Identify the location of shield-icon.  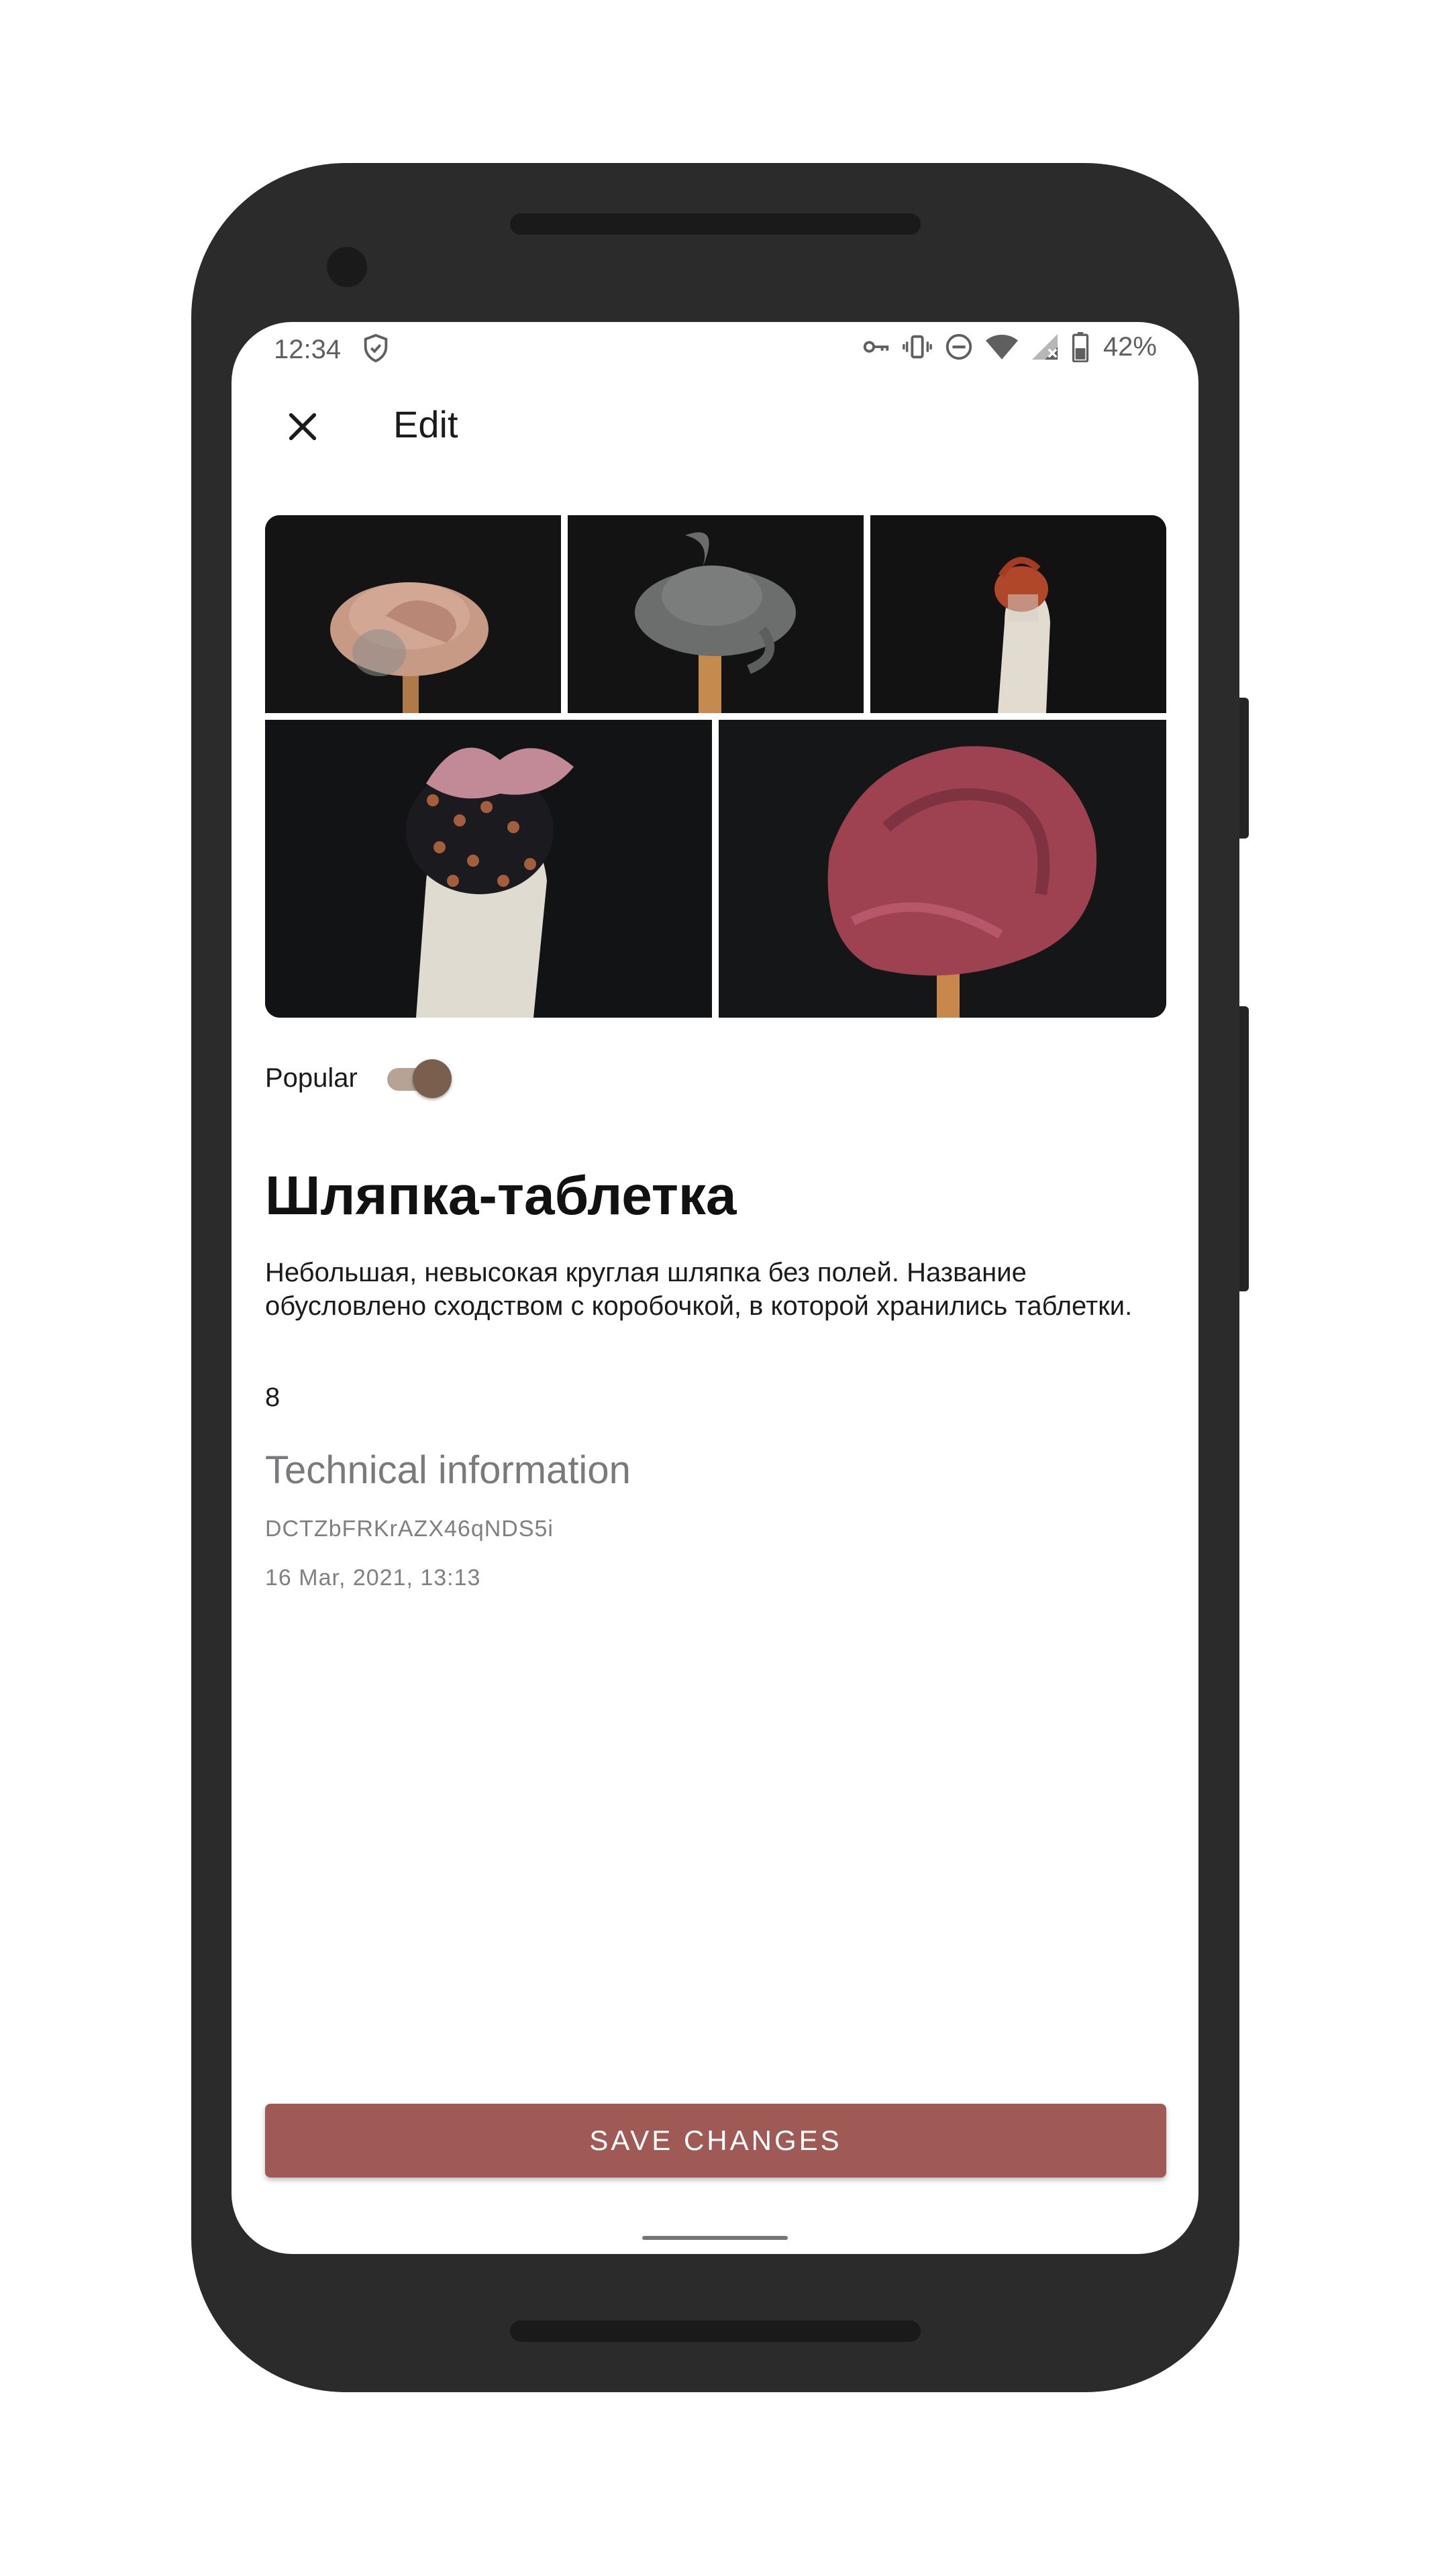
(375, 348).